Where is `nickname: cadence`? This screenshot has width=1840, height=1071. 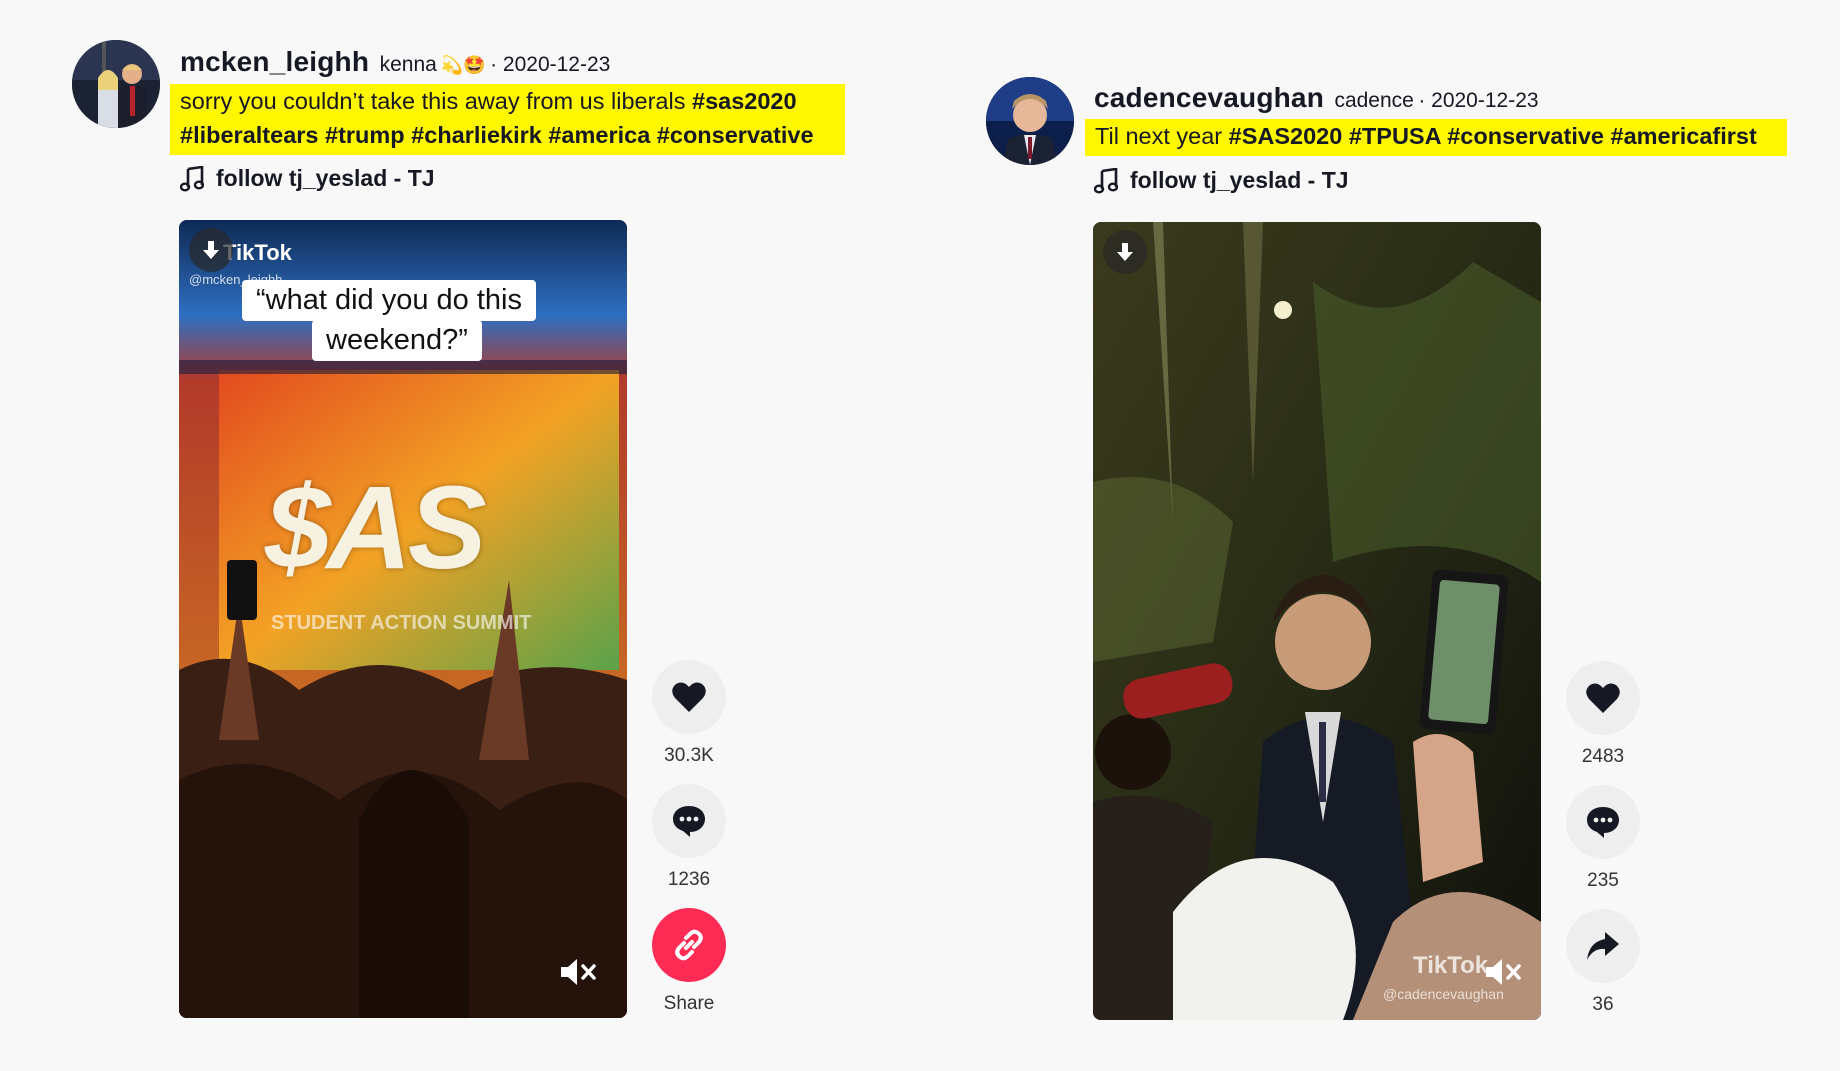
nickname: cadence is located at coordinates (1374, 100).